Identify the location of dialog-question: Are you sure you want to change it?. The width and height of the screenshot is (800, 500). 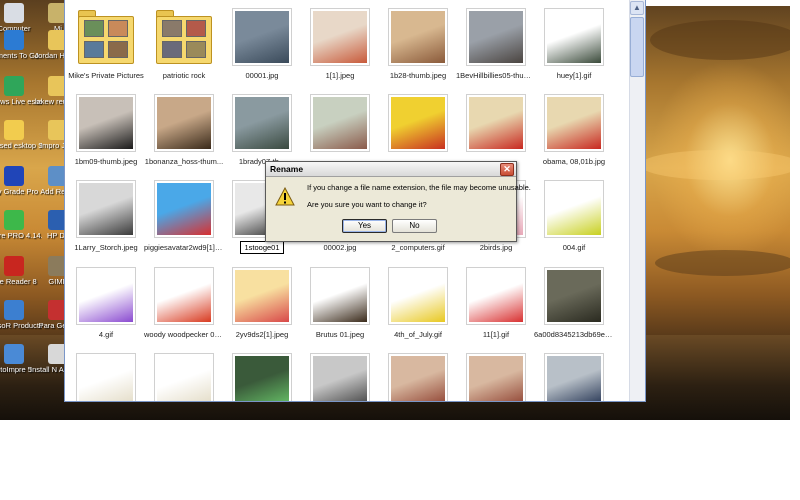
(367, 204).